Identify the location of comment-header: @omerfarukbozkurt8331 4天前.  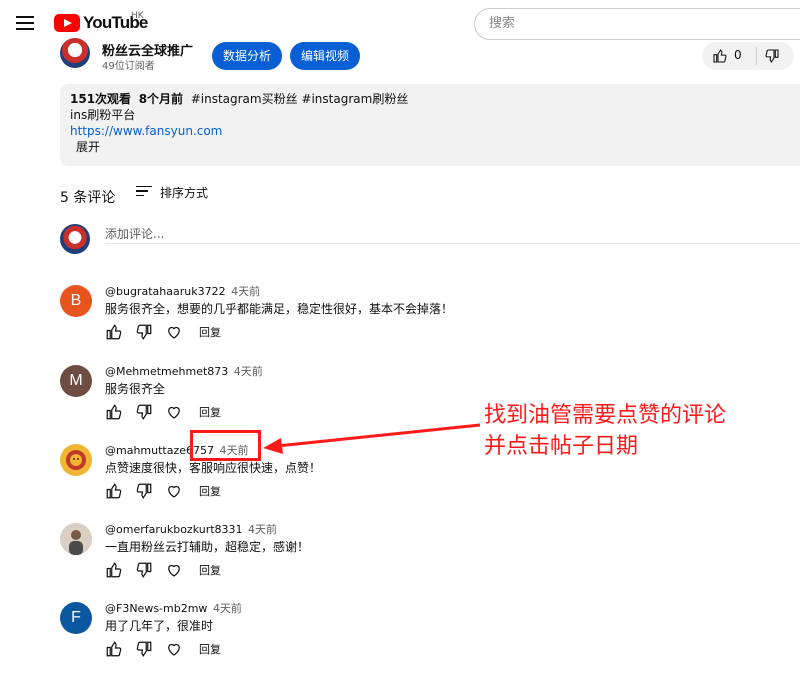
(191, 529).